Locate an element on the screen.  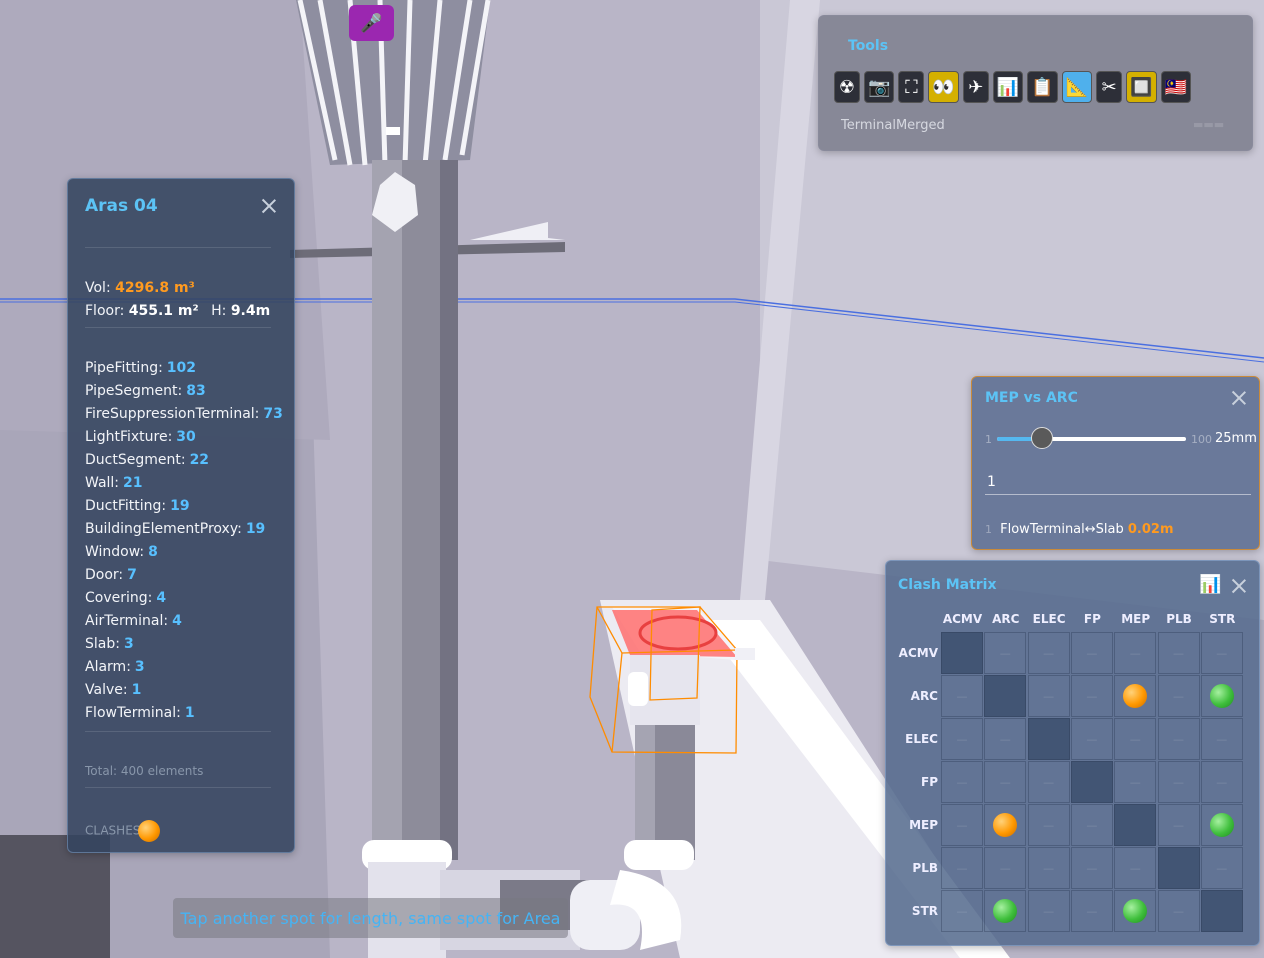
eyes-tool-button: 👀 is located at coordinates (943, 87).